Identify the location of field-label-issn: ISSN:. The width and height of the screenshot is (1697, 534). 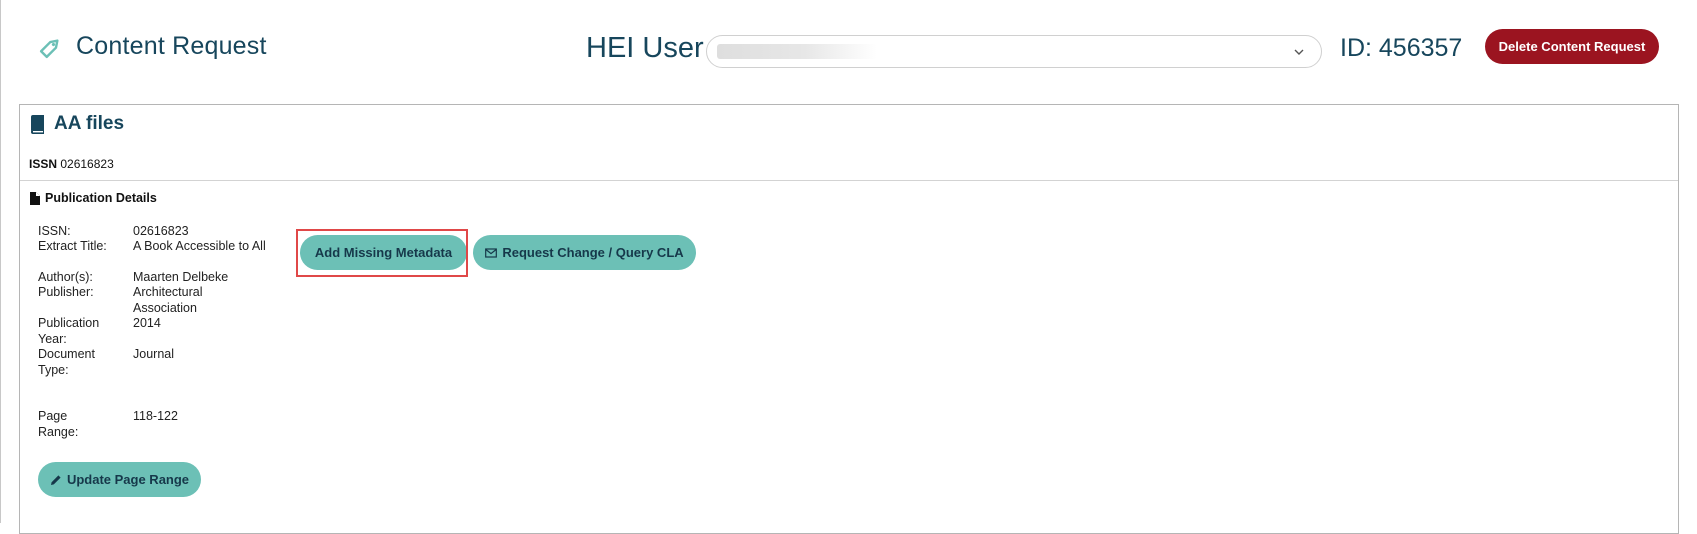
(54, 231).